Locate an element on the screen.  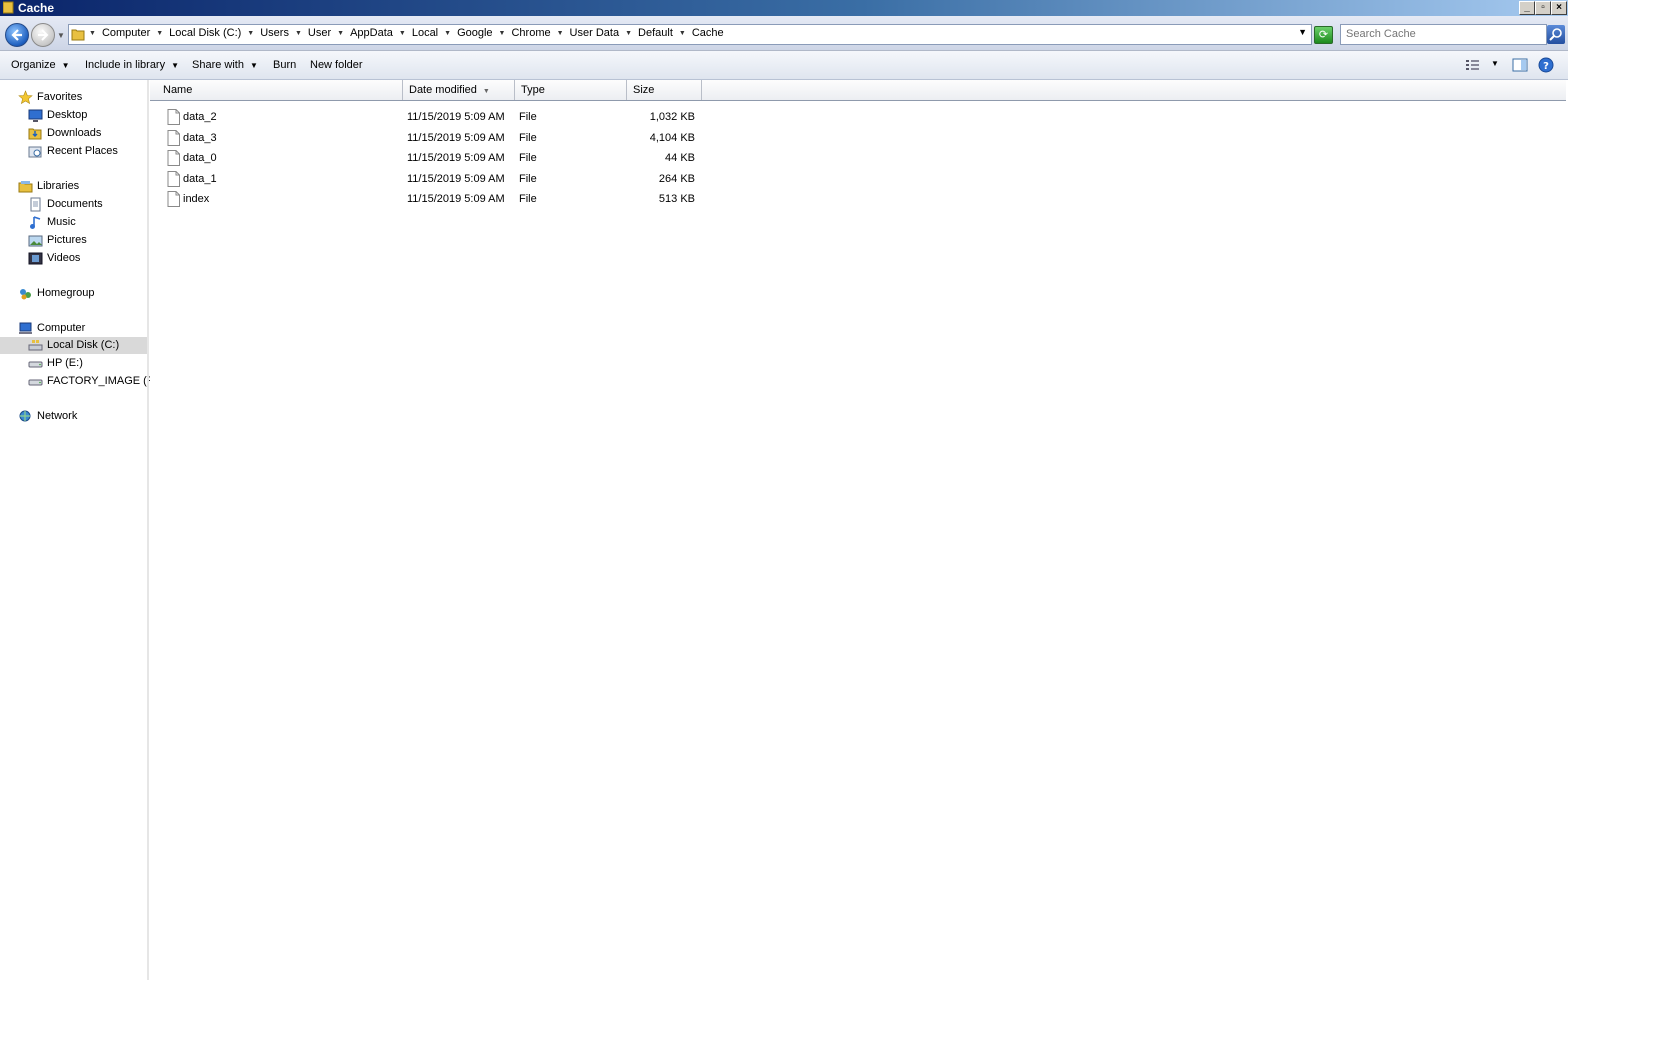
downloads-folder-icon is located at coordinates (35, 134).